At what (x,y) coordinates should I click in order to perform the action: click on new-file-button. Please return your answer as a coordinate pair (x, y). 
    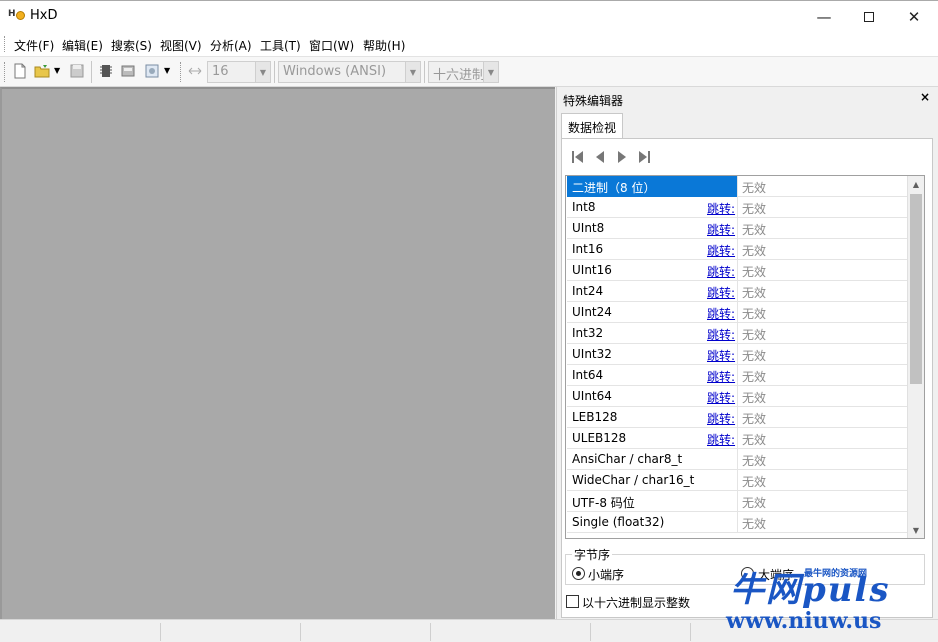
    Looking at the image, I should click on (20, 71).